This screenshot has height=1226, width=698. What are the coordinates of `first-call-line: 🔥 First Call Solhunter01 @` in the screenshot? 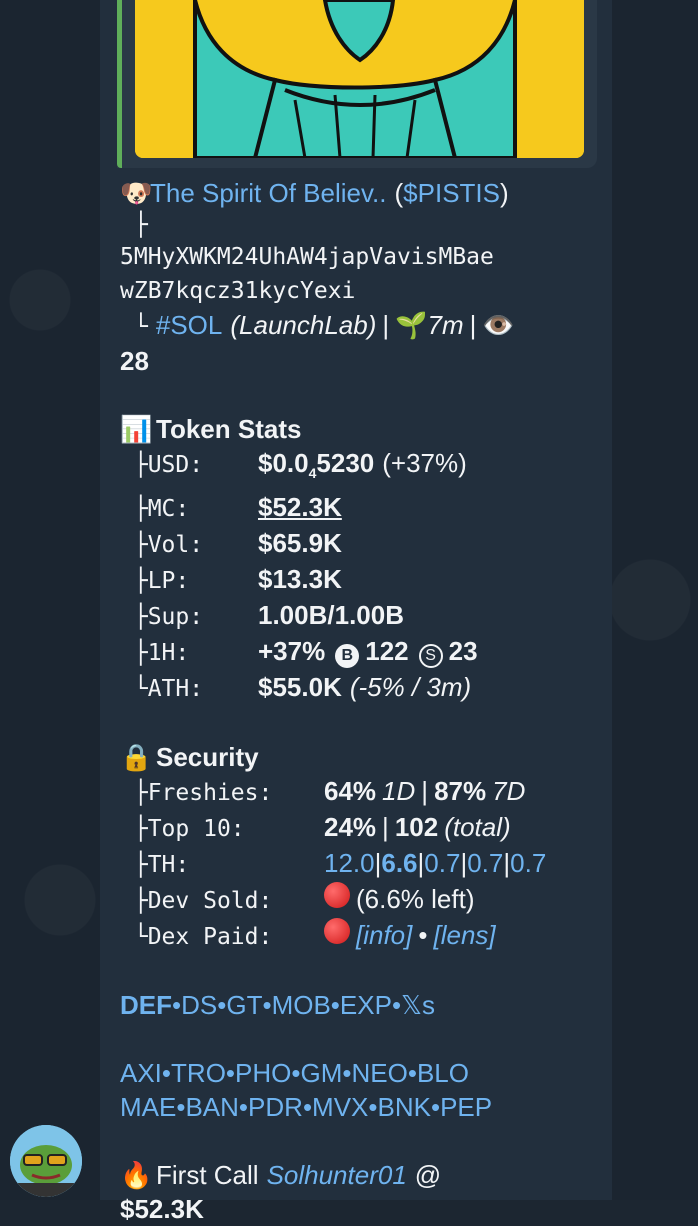 It's located at (355, 1175).